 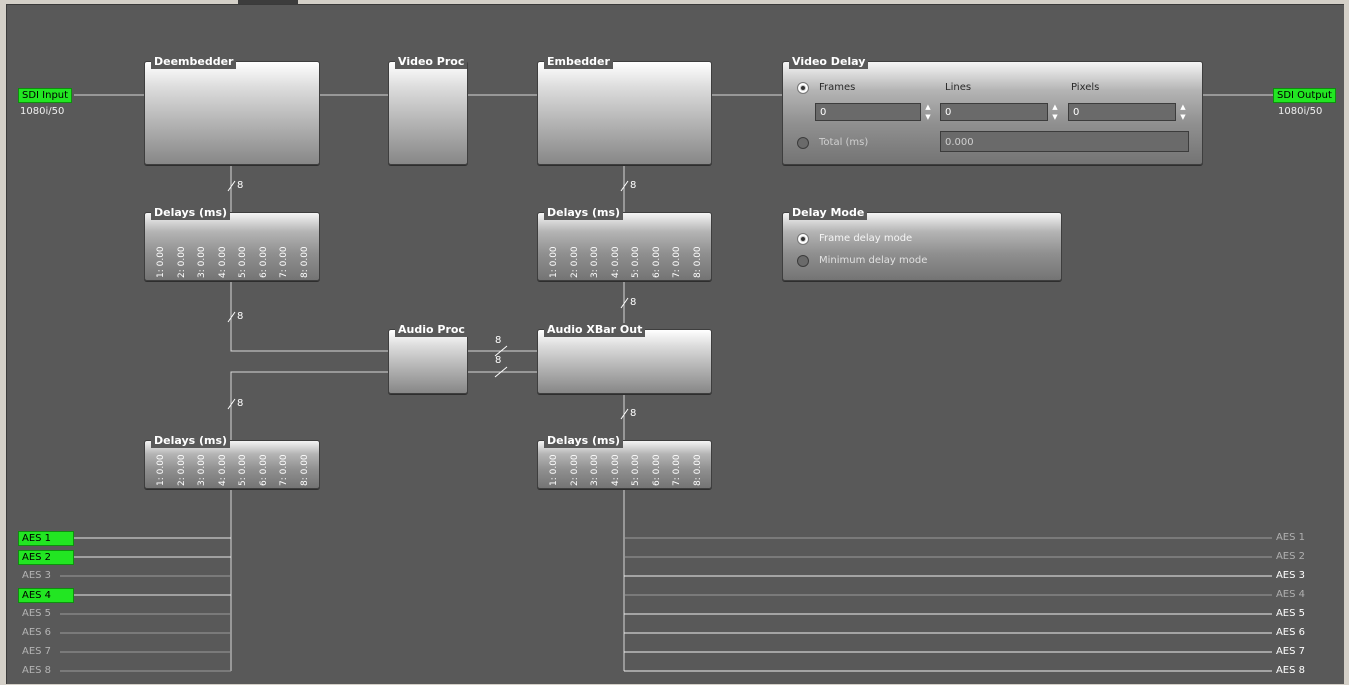 What do you see at coordinates (1287, 633) in the screenshot?
I see `aes-output-label: AES 6` at bounding box center [1287, 633].